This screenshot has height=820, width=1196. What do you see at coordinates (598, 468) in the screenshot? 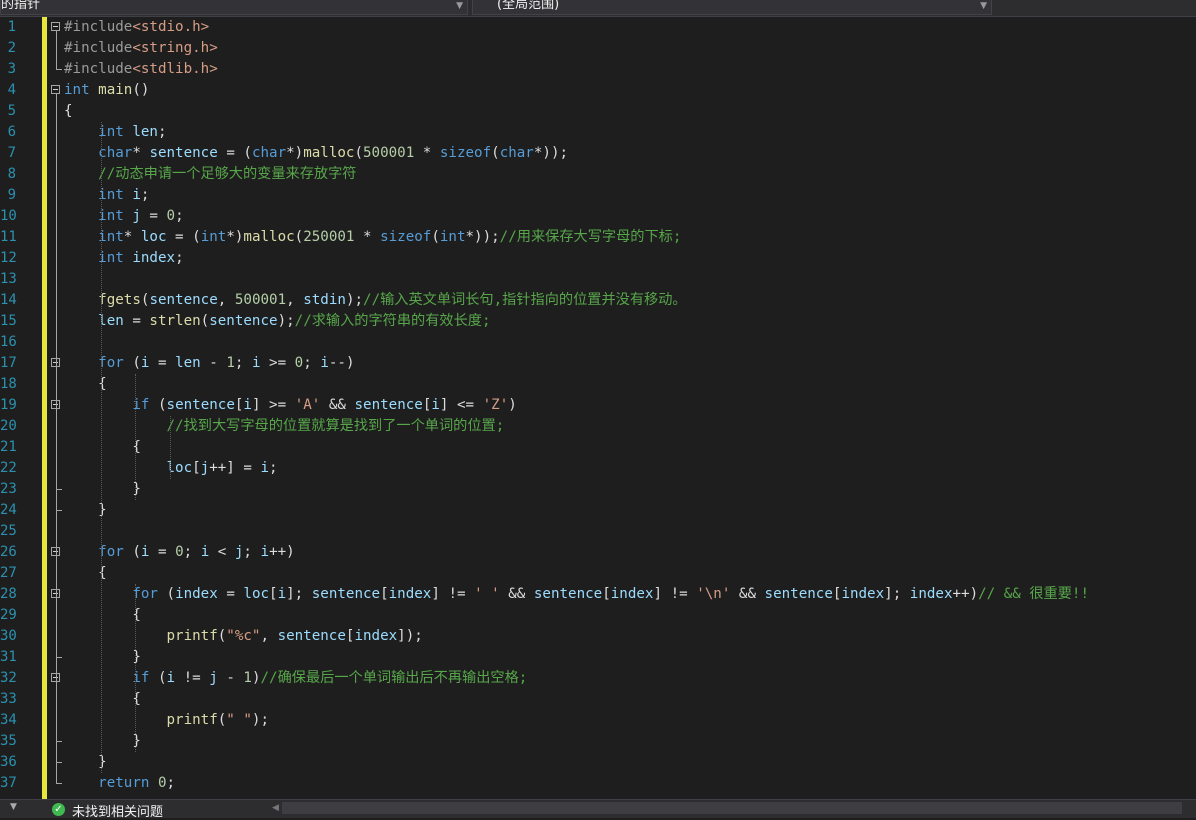
I see `code-line: 22 loc[j++] = i;` at bounding box center [598, 468].